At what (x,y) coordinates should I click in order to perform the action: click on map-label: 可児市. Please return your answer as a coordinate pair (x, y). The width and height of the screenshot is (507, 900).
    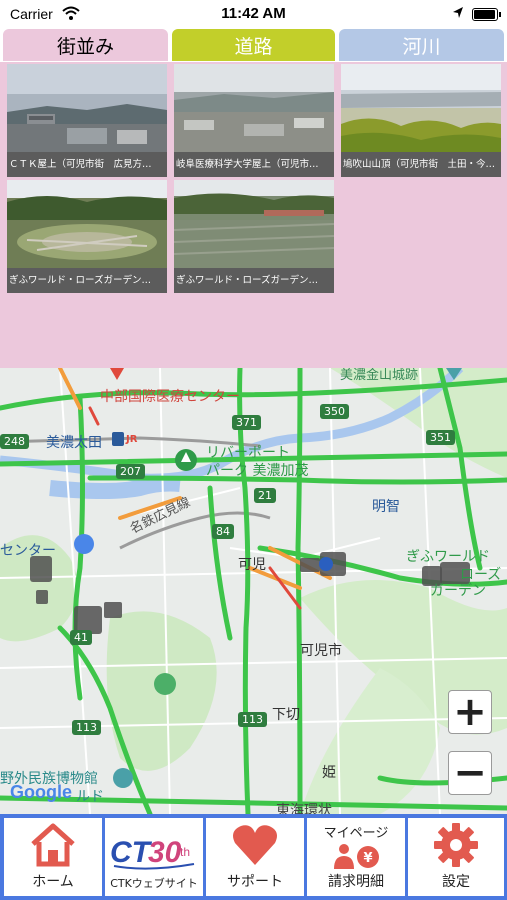
    Looking at the image, I should click on (321, 651).